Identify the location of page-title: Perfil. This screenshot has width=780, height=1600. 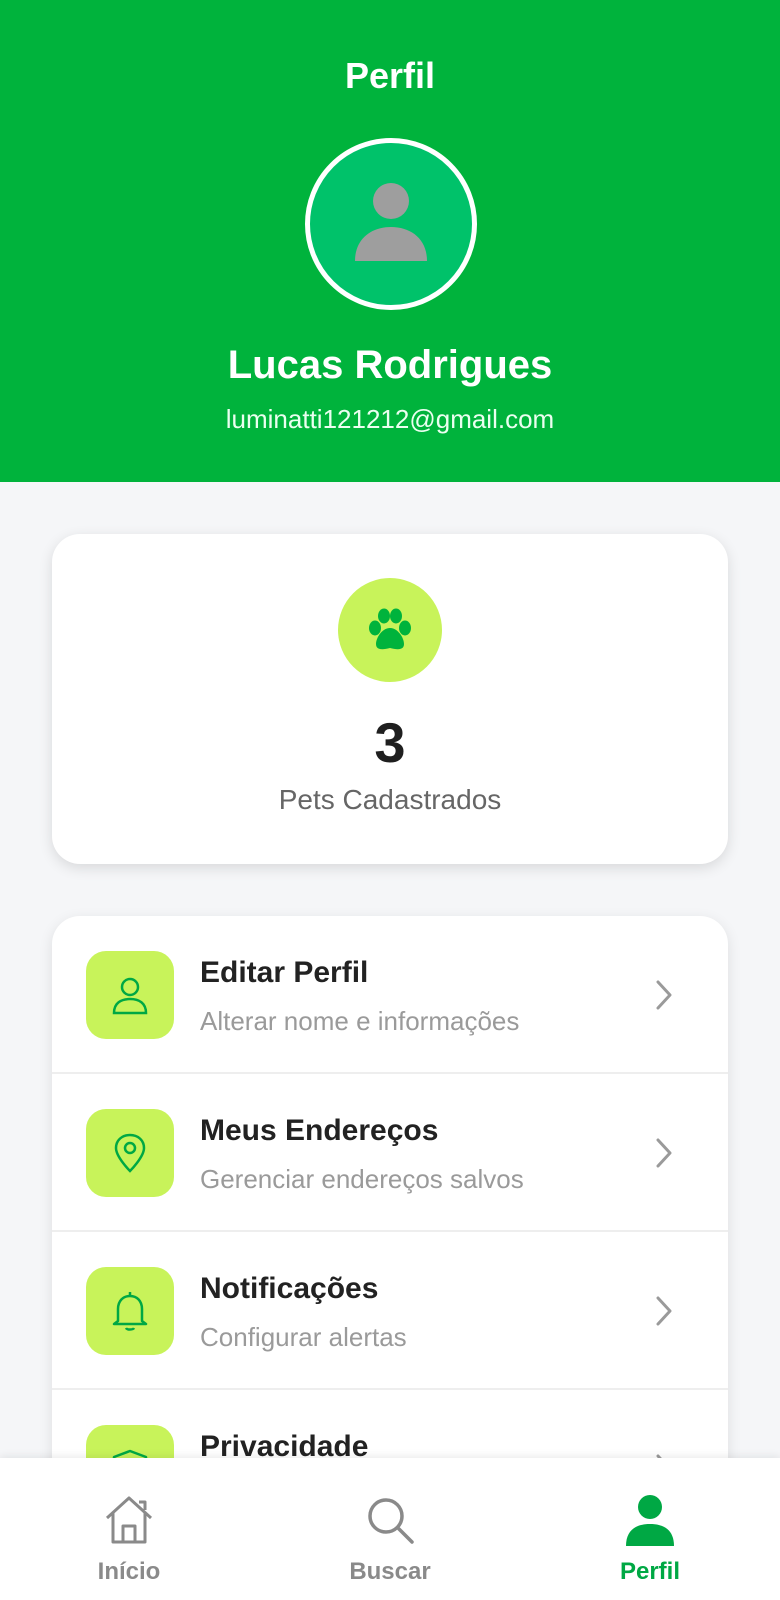
(390, 75).